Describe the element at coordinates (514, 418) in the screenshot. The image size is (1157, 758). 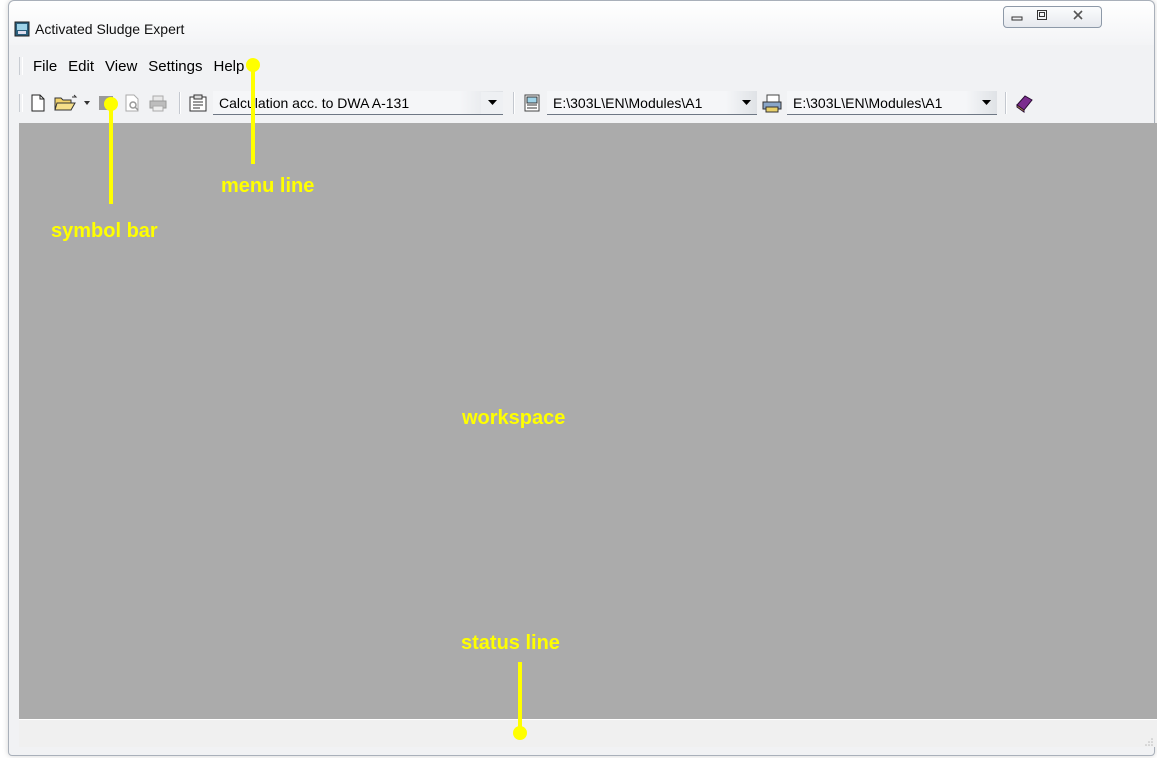
I see `workspace-annotation: workspace` at that location.